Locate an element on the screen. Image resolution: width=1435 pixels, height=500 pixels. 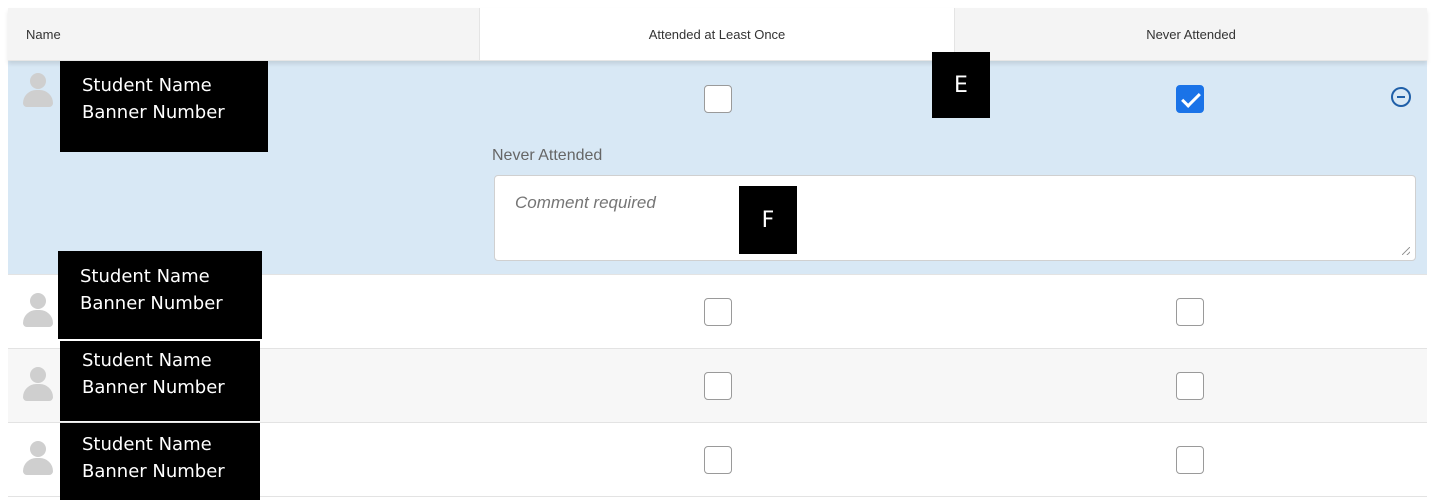
resize-handle-icon is located at coordinates (1406, 251).